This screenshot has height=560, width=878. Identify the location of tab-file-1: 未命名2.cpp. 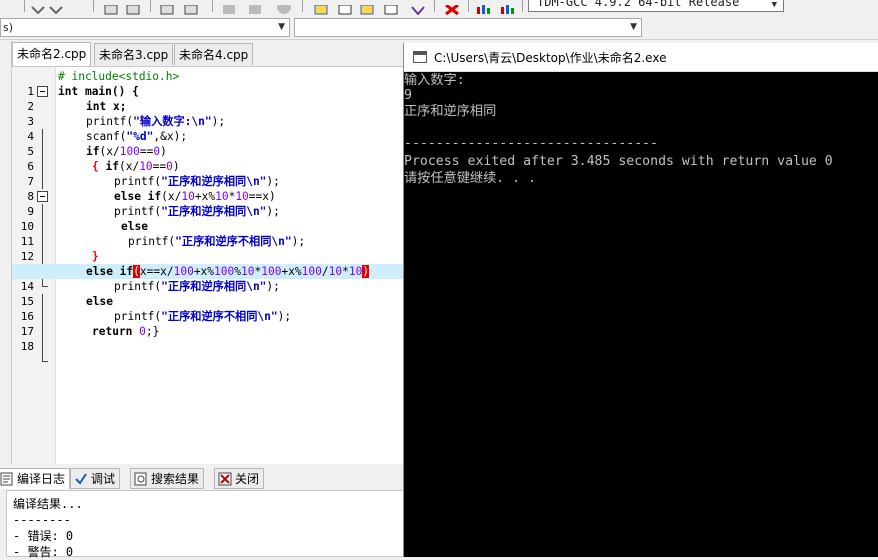
(52, 54).